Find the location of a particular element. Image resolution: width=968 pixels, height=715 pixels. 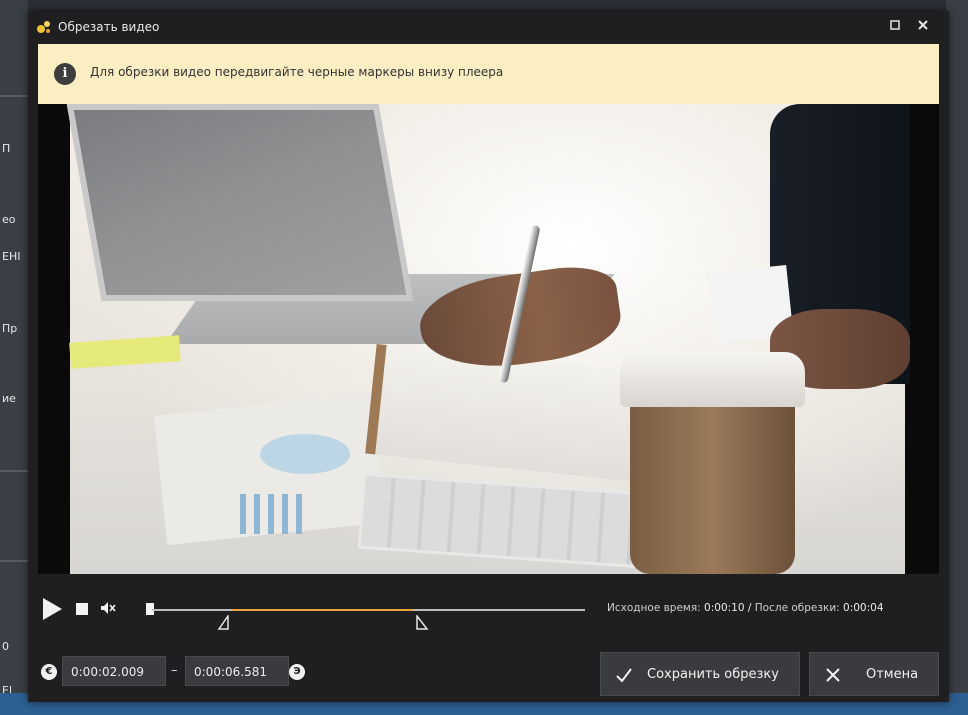

window-title: Обрезать видео is located at coordinates (109, 27).